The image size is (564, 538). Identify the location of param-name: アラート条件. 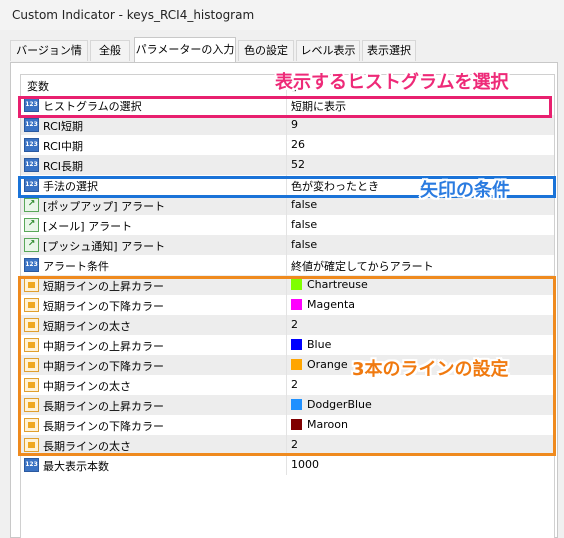
(76, 266).